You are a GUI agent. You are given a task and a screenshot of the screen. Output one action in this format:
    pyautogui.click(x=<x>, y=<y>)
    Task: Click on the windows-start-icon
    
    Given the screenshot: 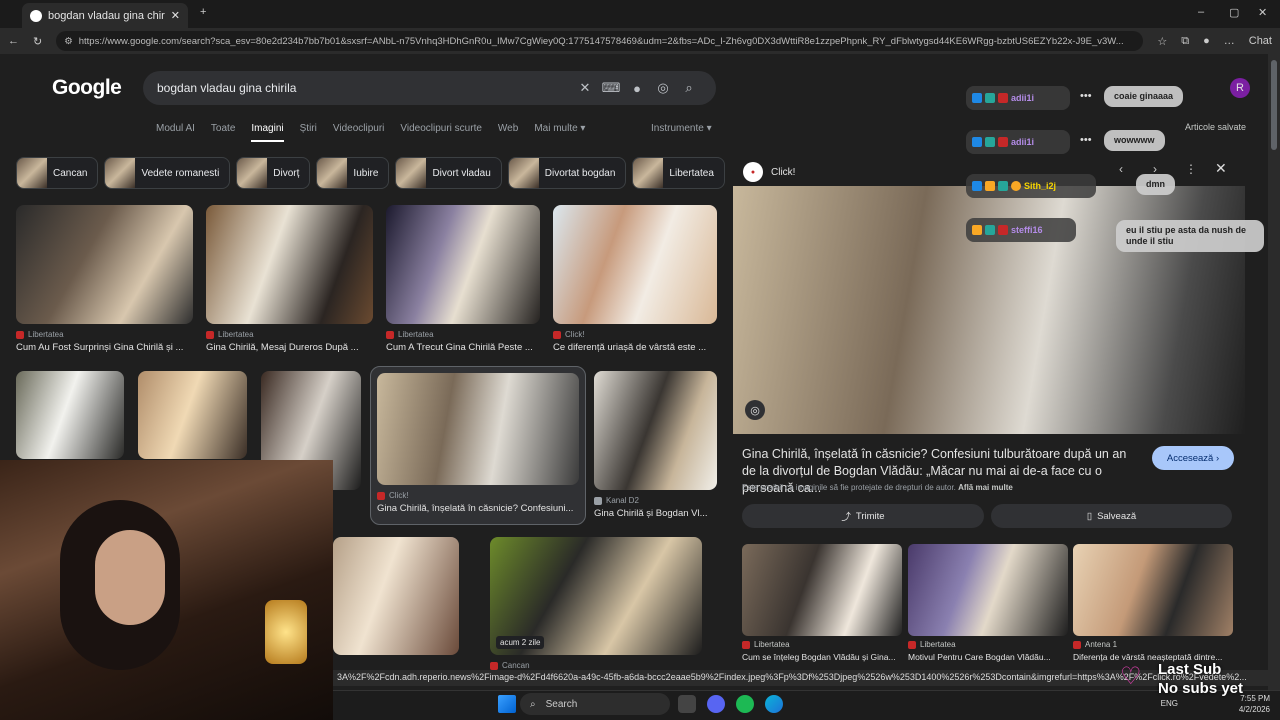 What is the action you would take?
    pyautogui.click(x=507, y=704)
    